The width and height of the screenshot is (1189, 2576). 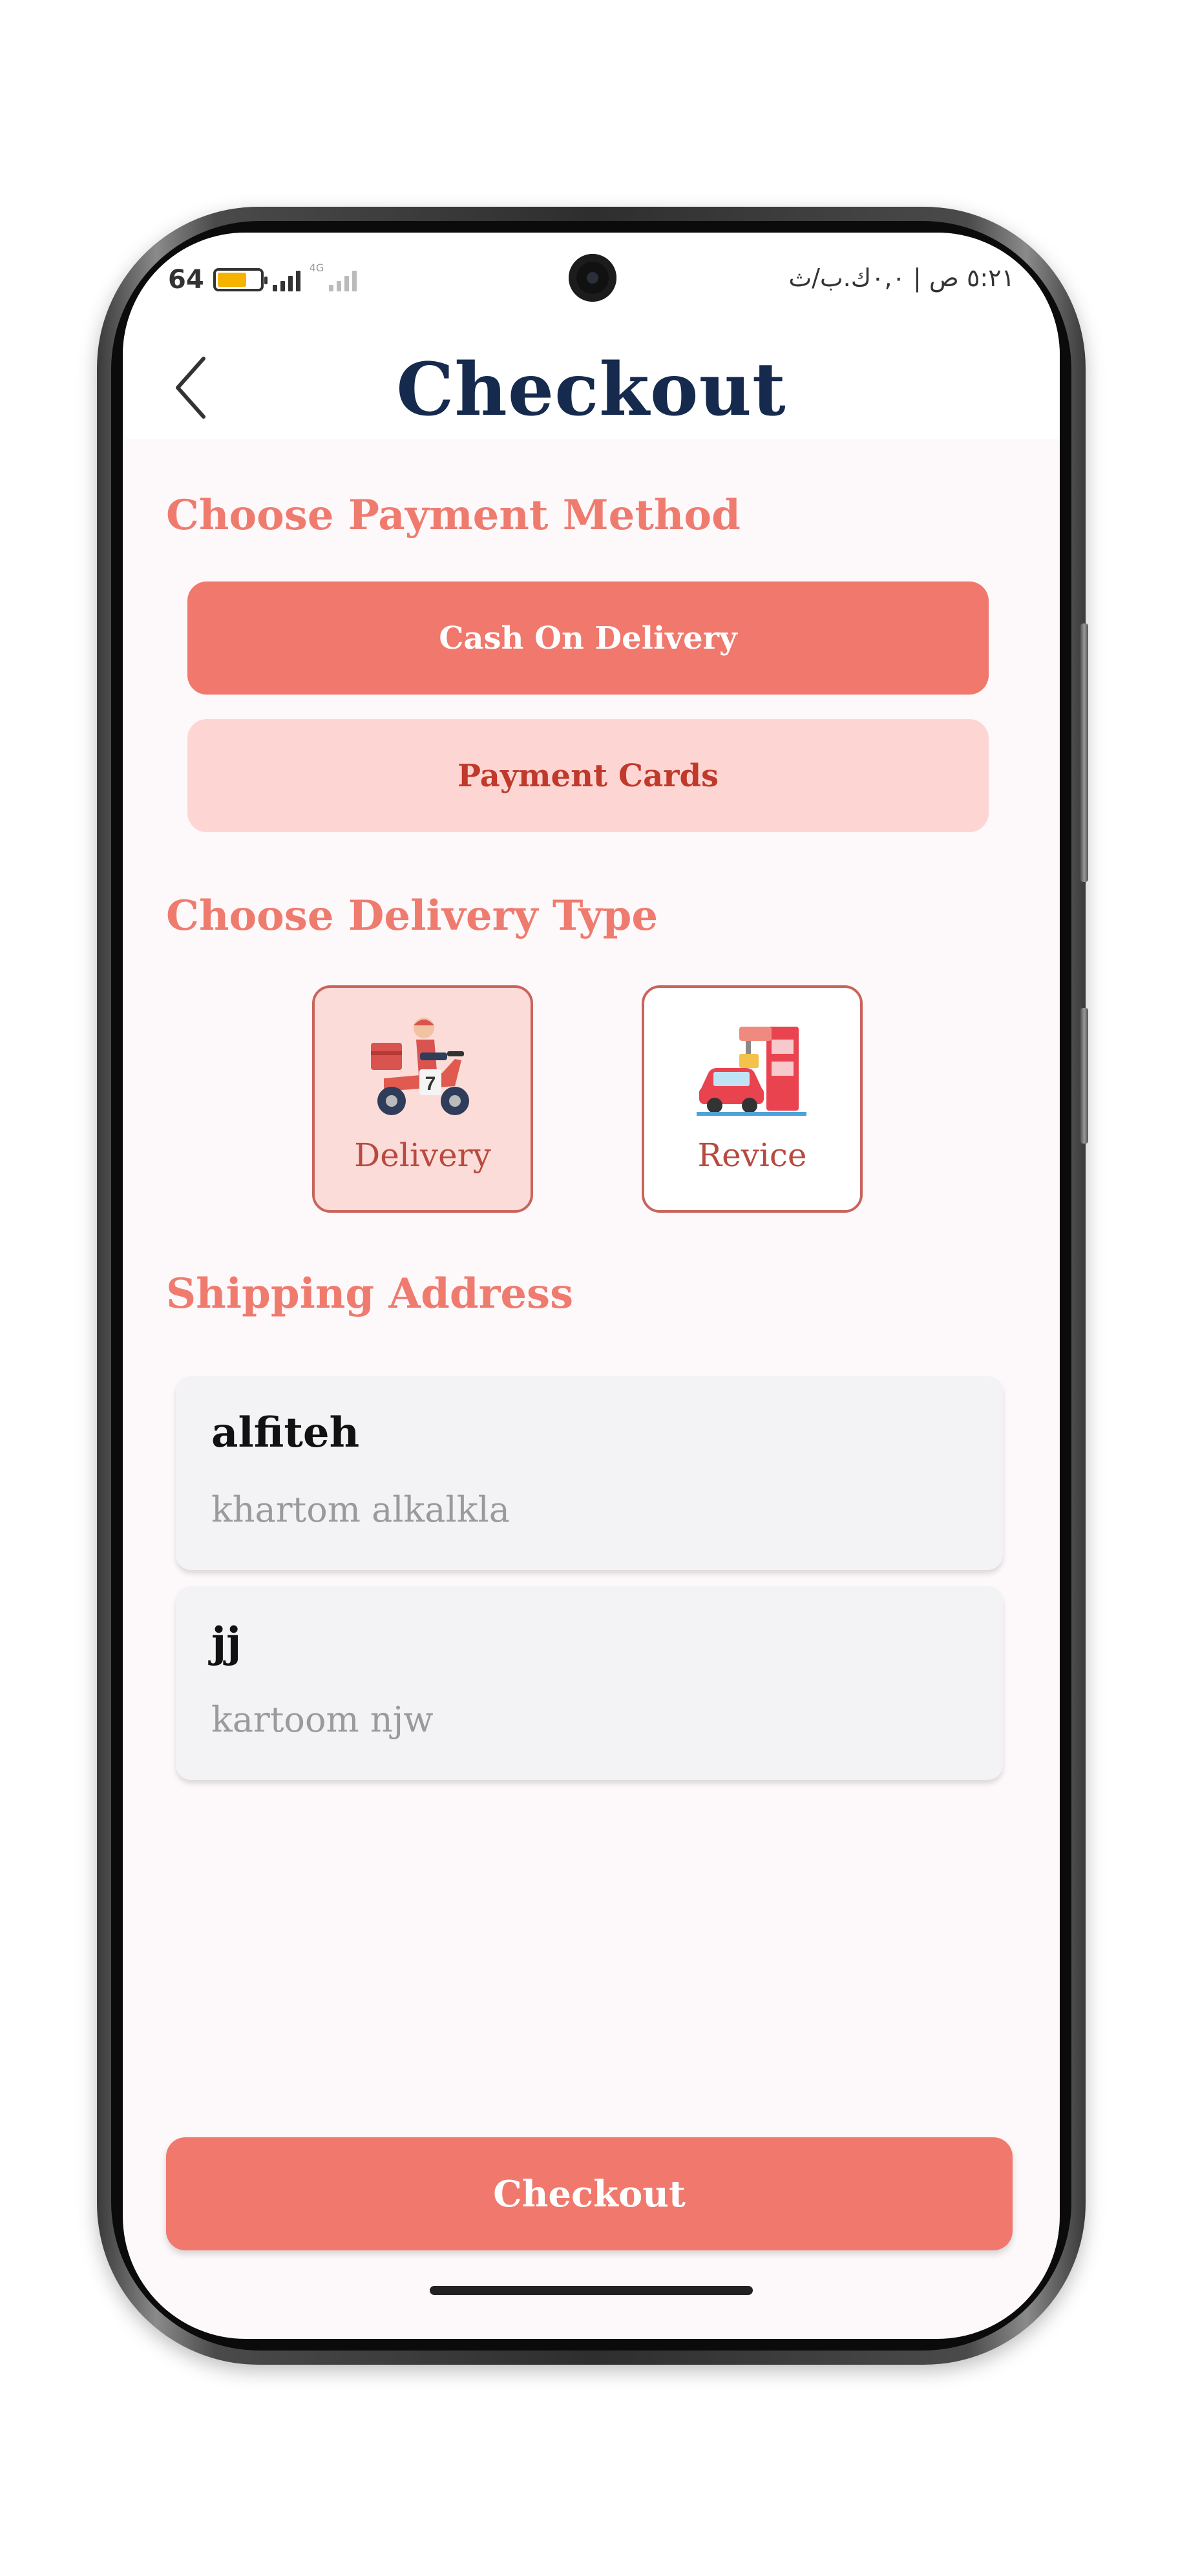 I want to click on revice-type-card: Revice, so click(x=753, y=1099).